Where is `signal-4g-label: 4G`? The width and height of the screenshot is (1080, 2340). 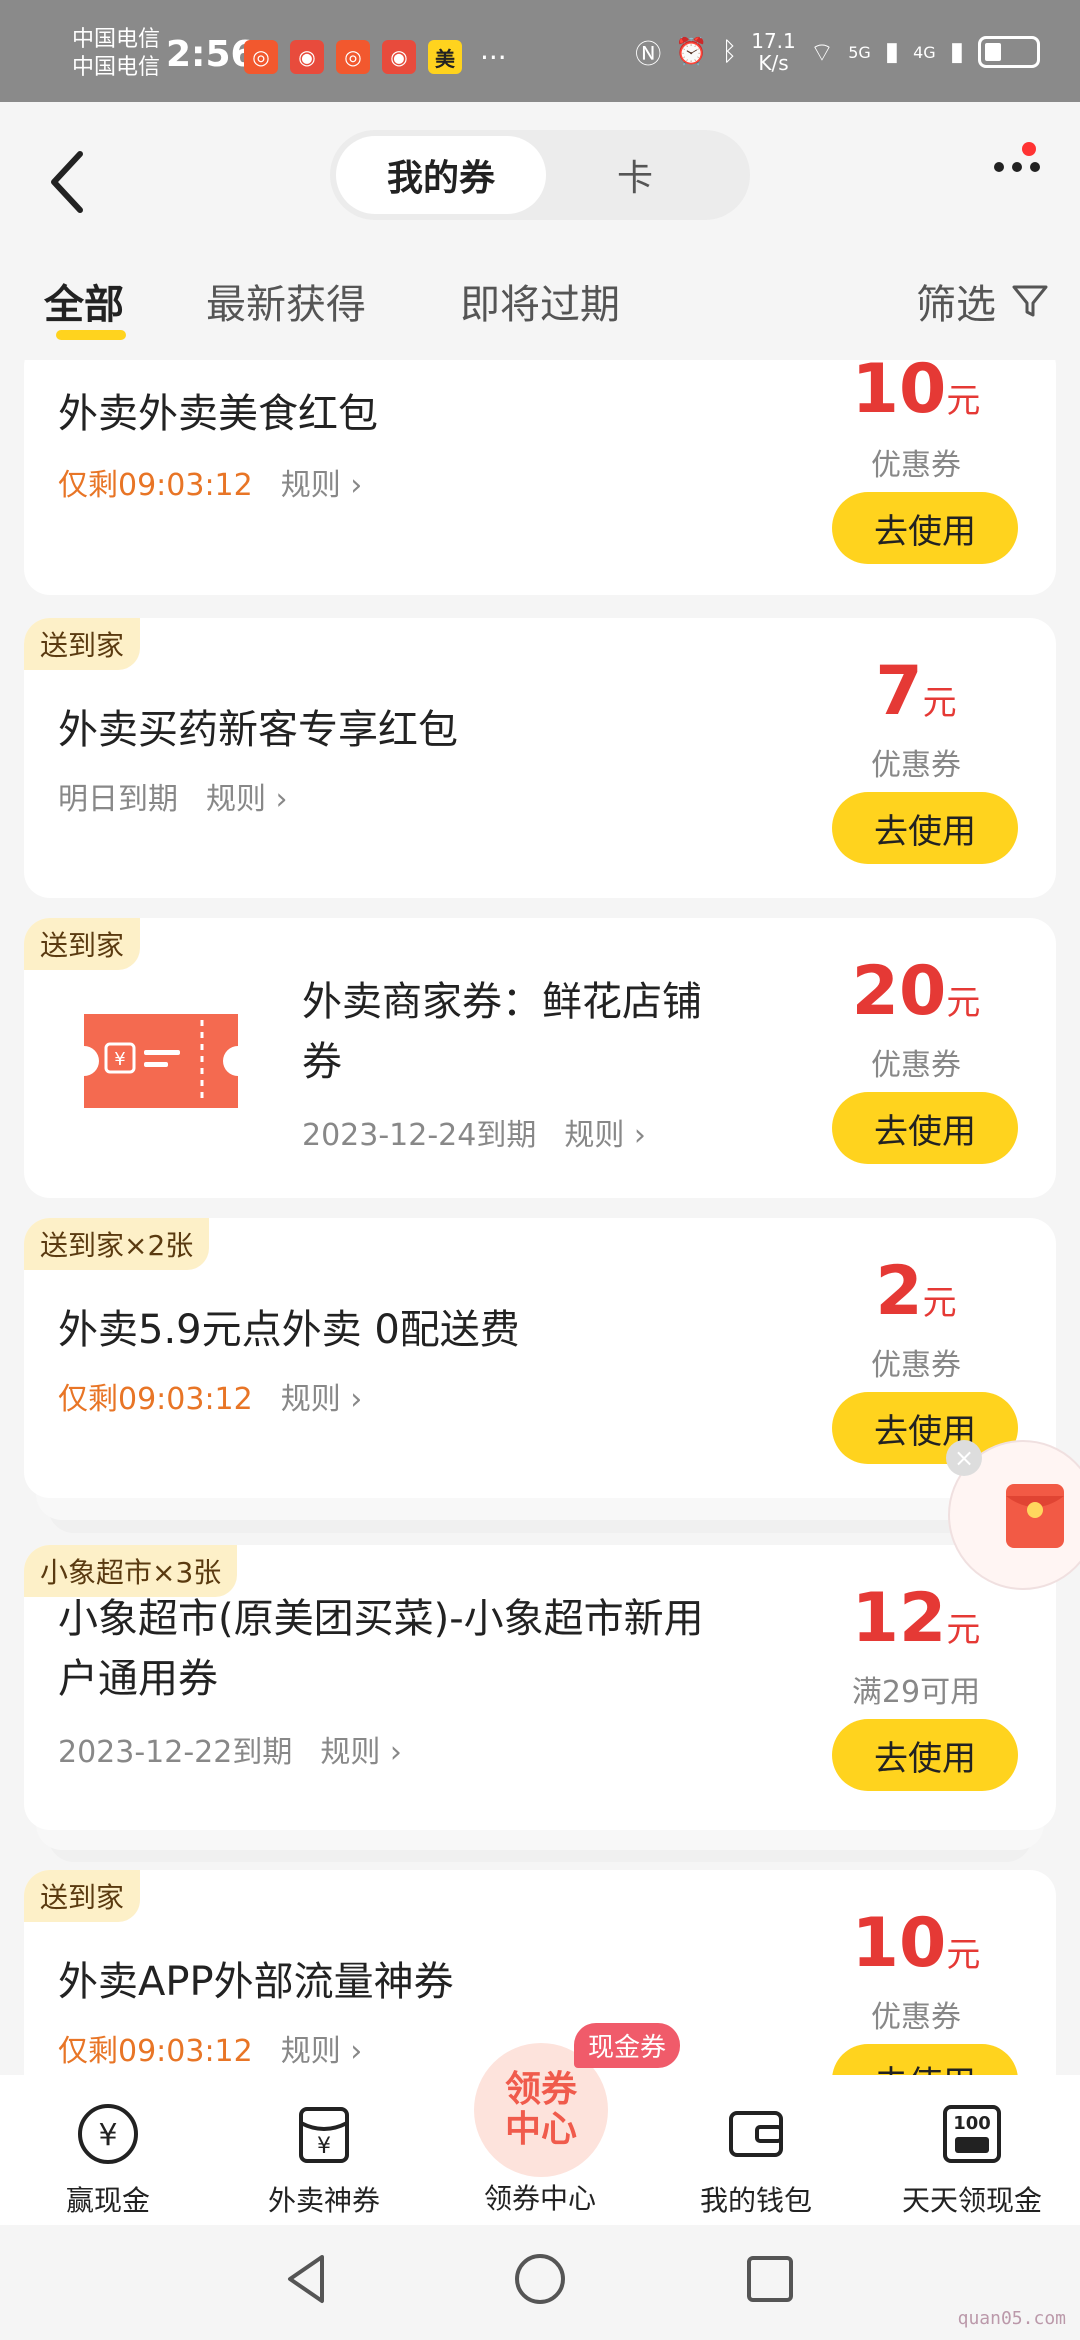
signal-4g-label: 4G is located at coordinates (924, 52).